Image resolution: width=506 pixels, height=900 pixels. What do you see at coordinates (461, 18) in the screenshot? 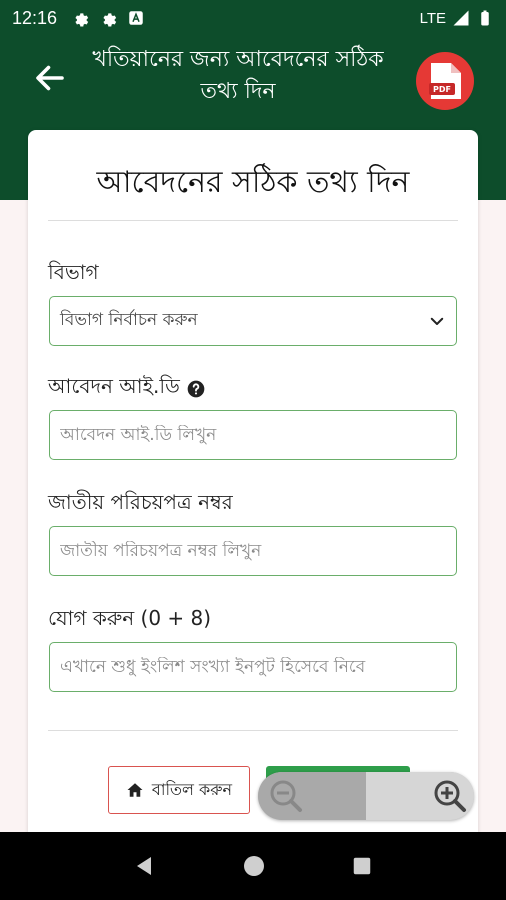
I see `signal-icon` at bounding box center [461, 18].